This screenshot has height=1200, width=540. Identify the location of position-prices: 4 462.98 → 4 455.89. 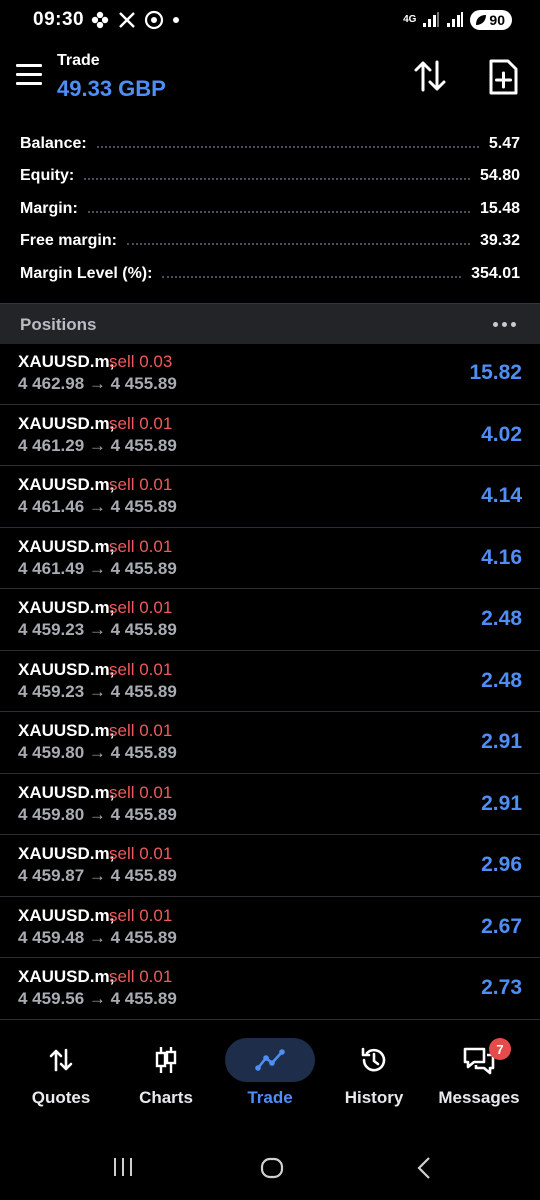
(97, 383).